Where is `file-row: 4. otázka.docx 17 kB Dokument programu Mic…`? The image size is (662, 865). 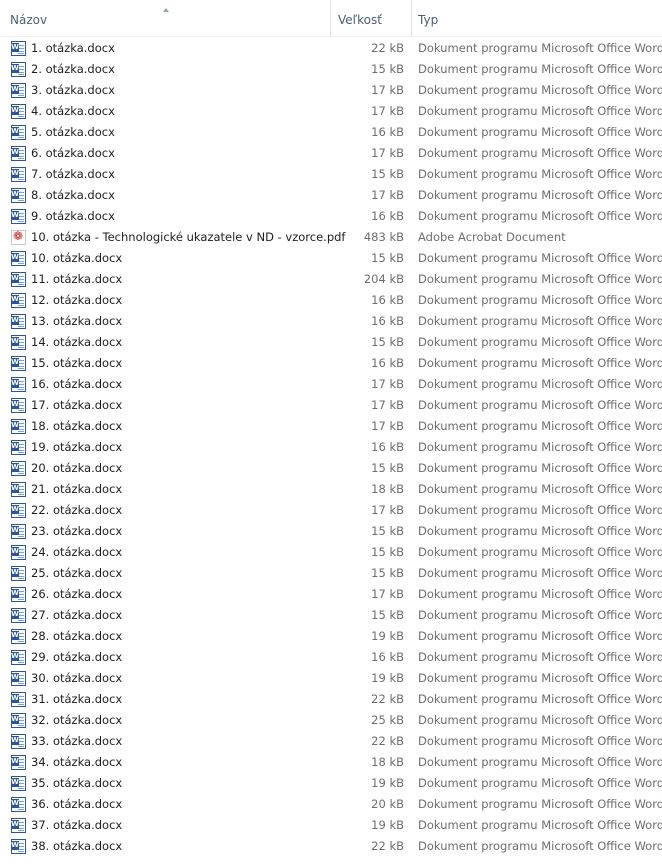
file-row: 4. otázka.docx 17 kB Dokument programu Mic… is located at coordinates (331, 111).